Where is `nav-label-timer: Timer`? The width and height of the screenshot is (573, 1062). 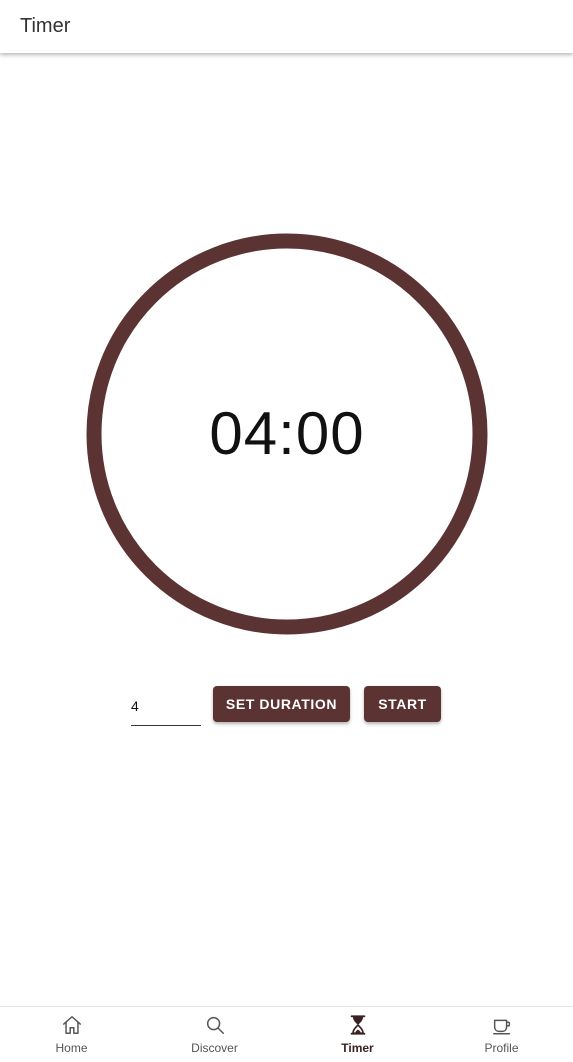 nav-label-timer: Timer is located at coordinates (357, 1048).